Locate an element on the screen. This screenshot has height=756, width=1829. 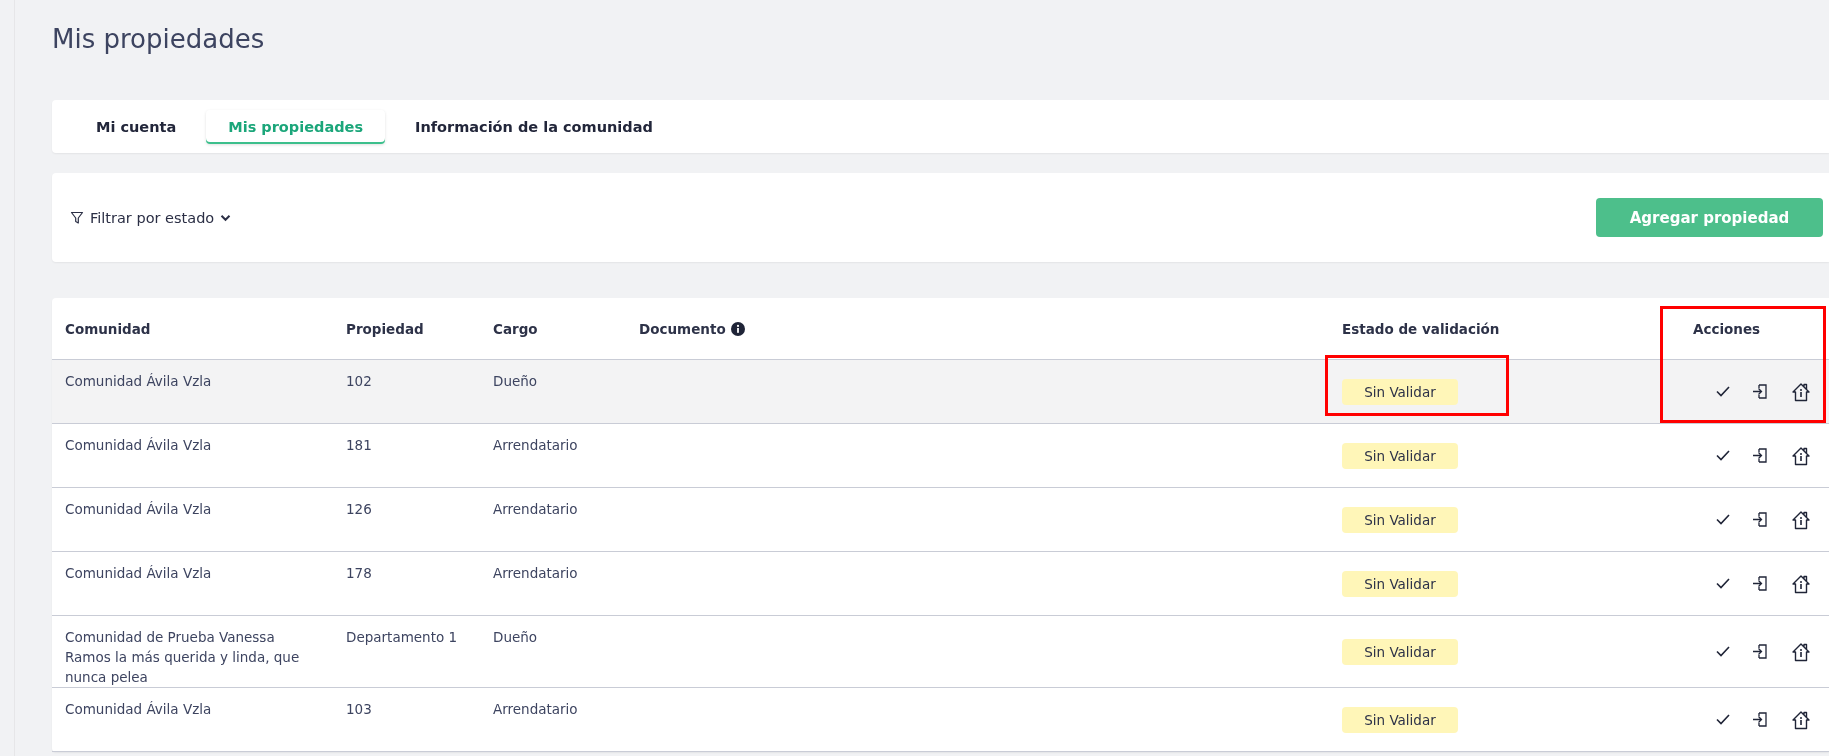
column-header: Documento is located at coordinates (682, 328).